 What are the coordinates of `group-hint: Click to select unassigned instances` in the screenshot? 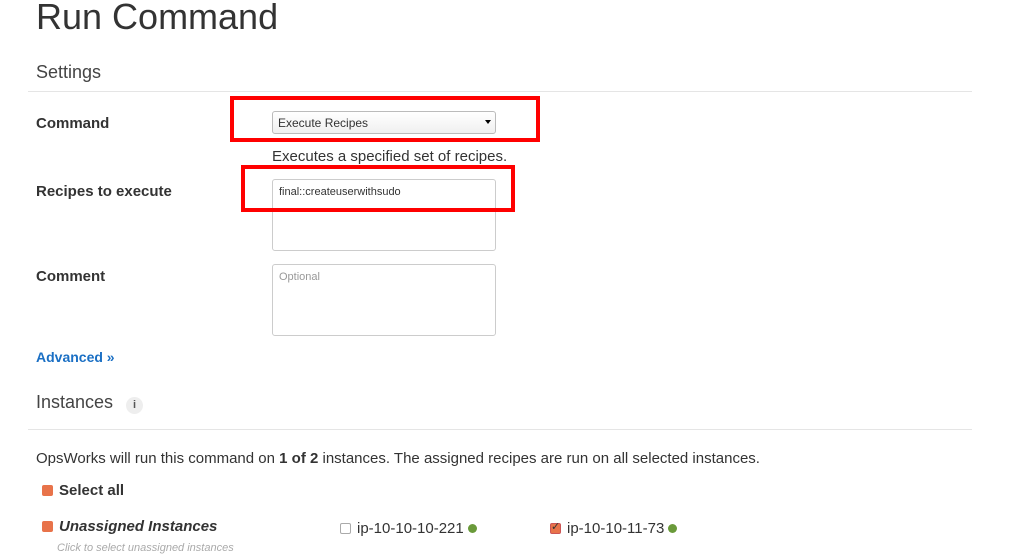 It's located at (145, 548).